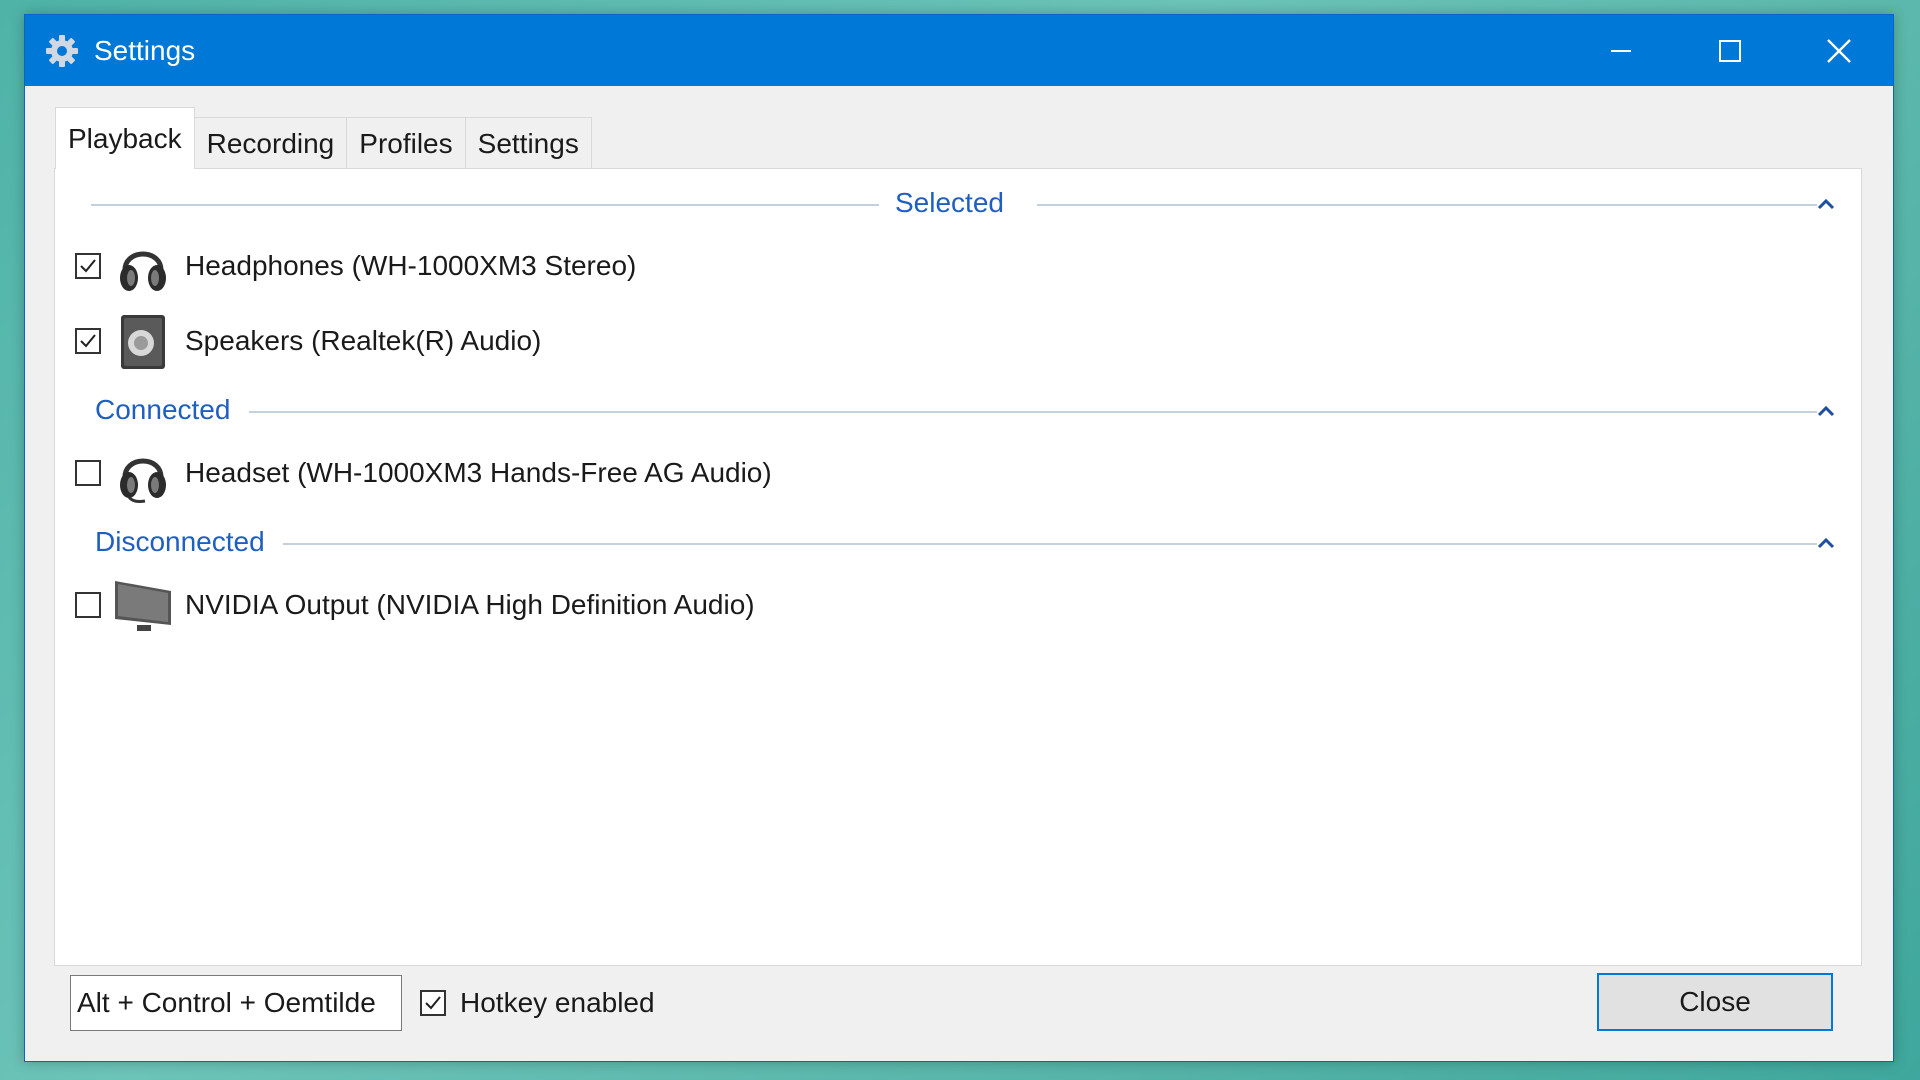  I want to click on tab-strip: Playback Recording Profiles Settings, so click(323, 136).